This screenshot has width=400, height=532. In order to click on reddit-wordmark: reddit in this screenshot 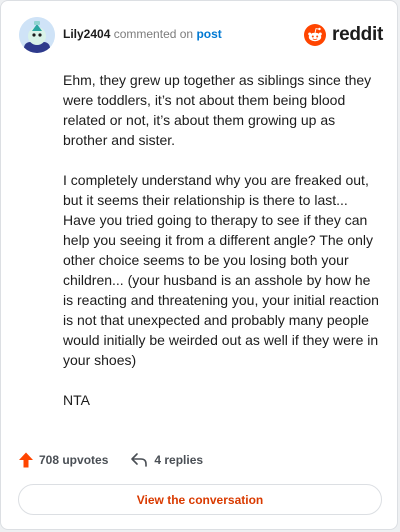, I will do `click(357, 34)`.